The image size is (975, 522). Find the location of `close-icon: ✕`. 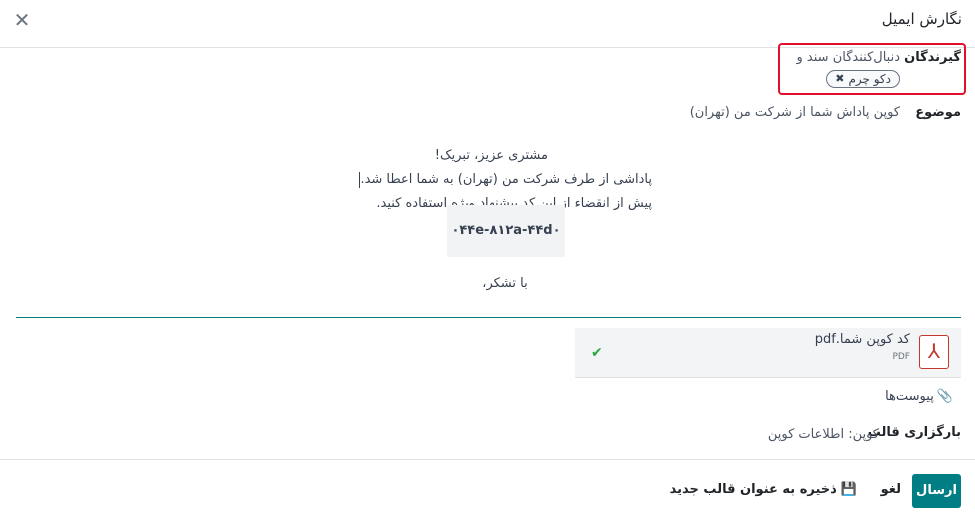

close-icon: ✕ is located at coordinates (22, 20).